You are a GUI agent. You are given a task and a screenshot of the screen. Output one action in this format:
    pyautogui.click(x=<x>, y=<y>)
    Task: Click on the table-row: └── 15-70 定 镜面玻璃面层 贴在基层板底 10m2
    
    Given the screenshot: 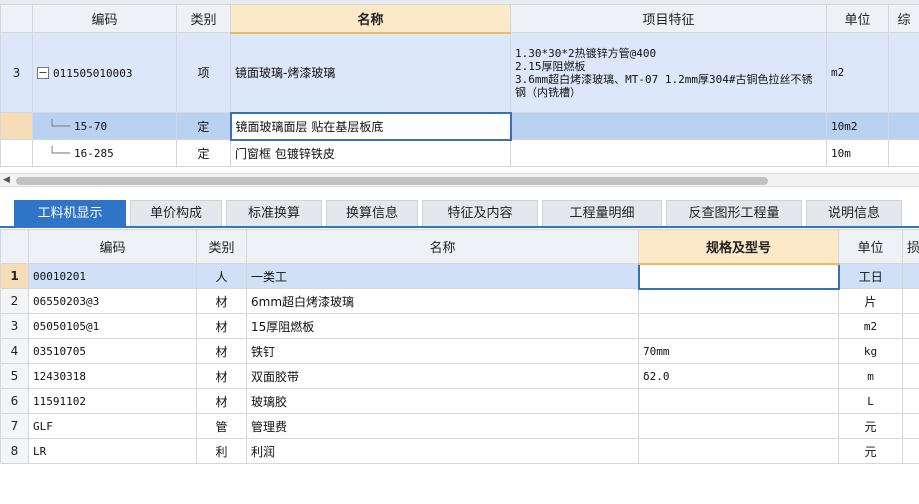 What is the action you would take?
    pyautogui.click(x=459, y=126)
    